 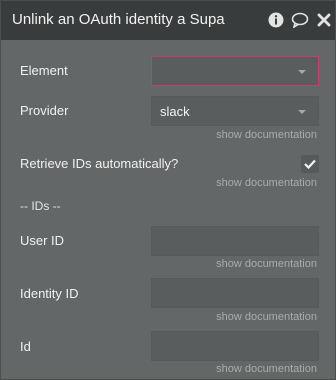 I want to click on header-icons, so click(x=300, y=20).